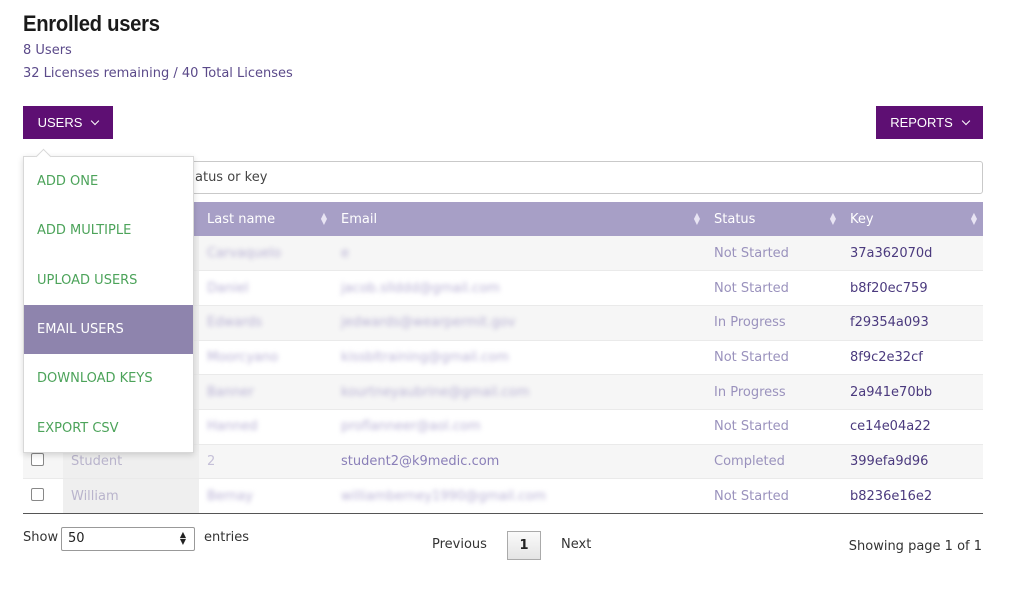 The image size is (1024, 591). I want to click on header-key: Key ▲ ▼, so click(912, 219).